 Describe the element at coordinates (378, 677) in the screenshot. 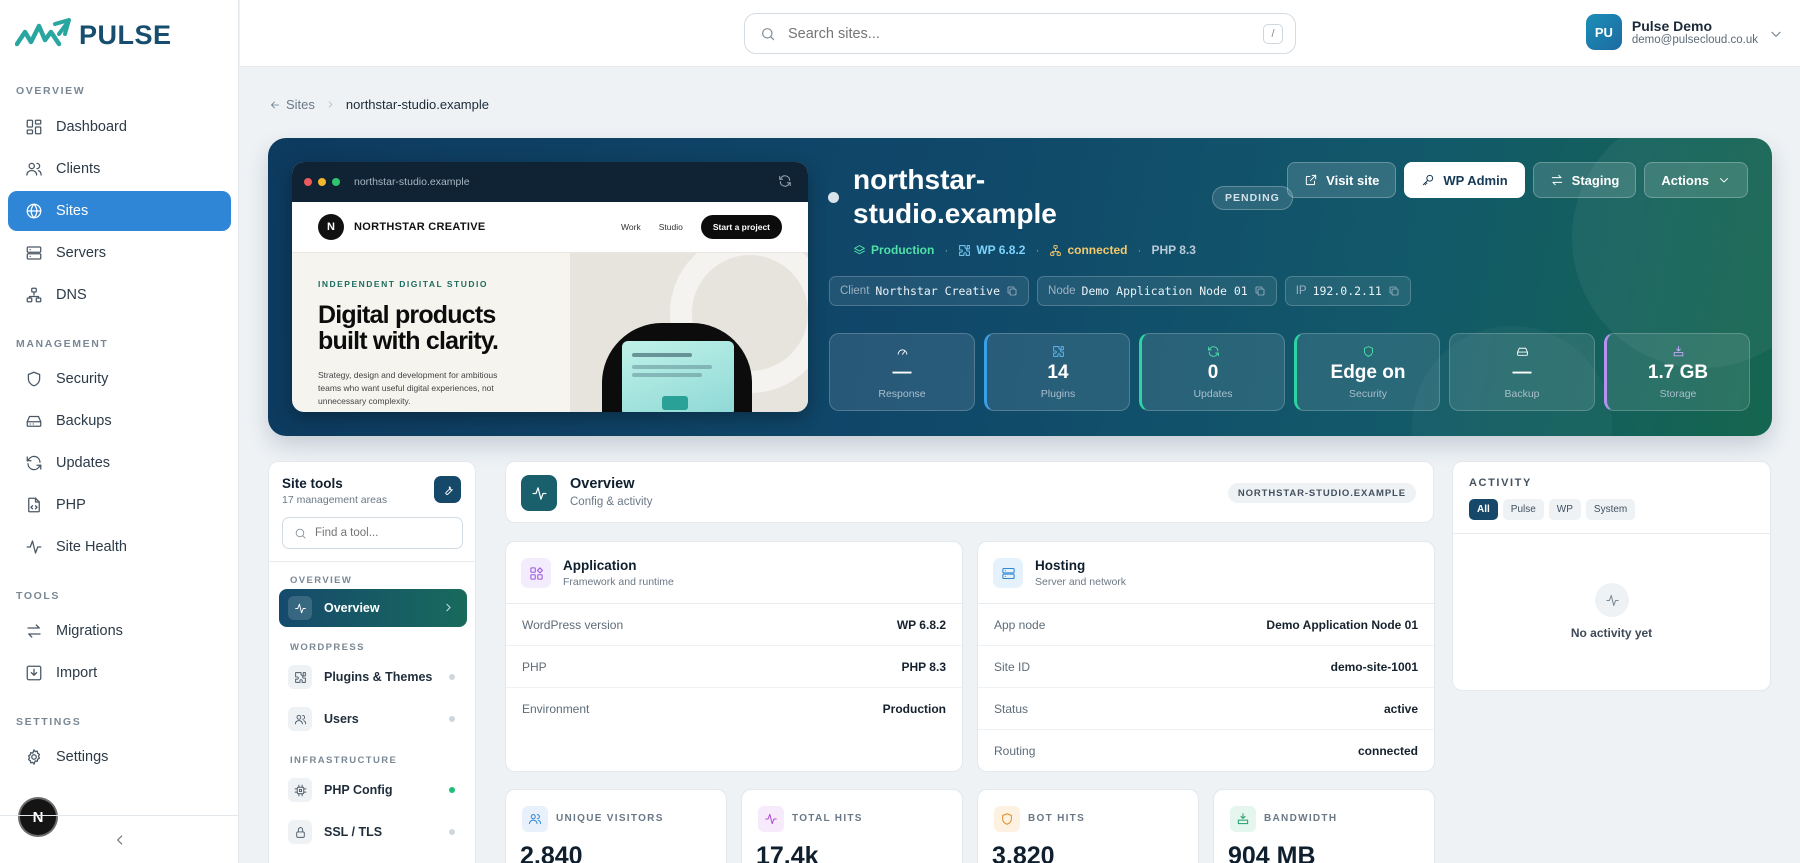

I see `tool-label: Plugins & Themes` at that location.